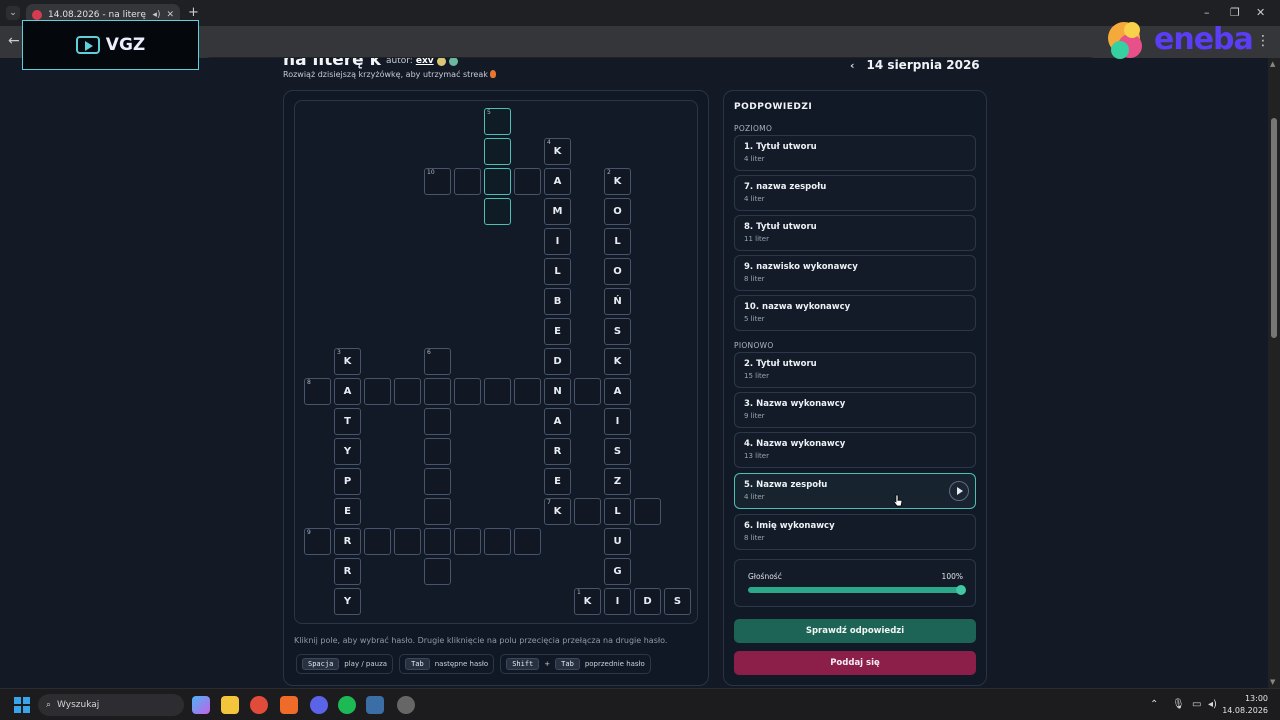 The width and height of the screenshot is (1280, 720). What do you see at coordinates (617, 481) in the screenshot?
I see `grid-cell: Z` at bounding box center [617, 481].